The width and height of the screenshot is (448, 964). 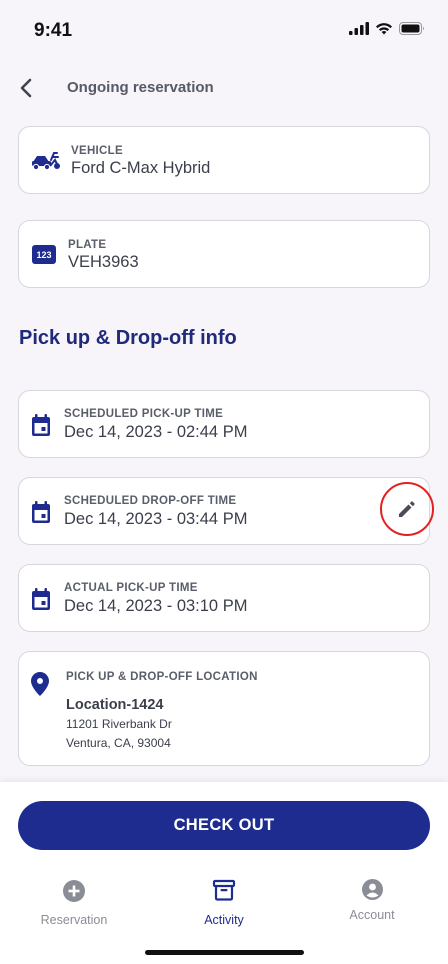 What do you see at coordinates (74, 903) in the screenshot?
I see `nav-item-reservation: Reservation` at bounding box center [74, 903].